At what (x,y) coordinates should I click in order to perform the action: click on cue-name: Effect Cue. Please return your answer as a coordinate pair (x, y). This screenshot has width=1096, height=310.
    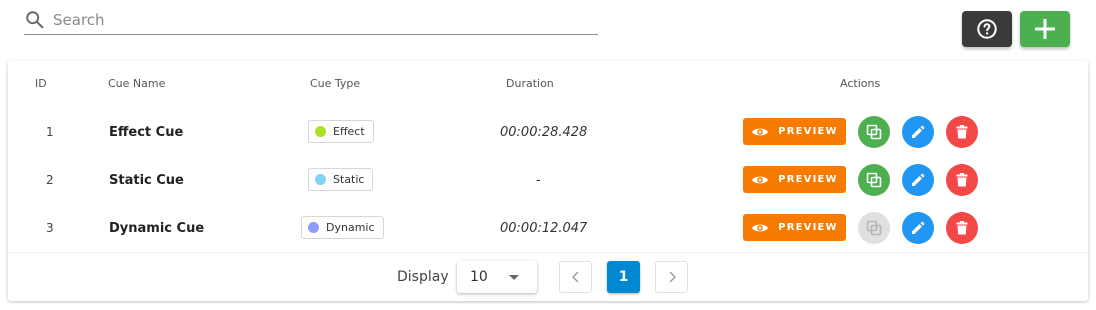
    Looking at the image, I should click on (146, 132).